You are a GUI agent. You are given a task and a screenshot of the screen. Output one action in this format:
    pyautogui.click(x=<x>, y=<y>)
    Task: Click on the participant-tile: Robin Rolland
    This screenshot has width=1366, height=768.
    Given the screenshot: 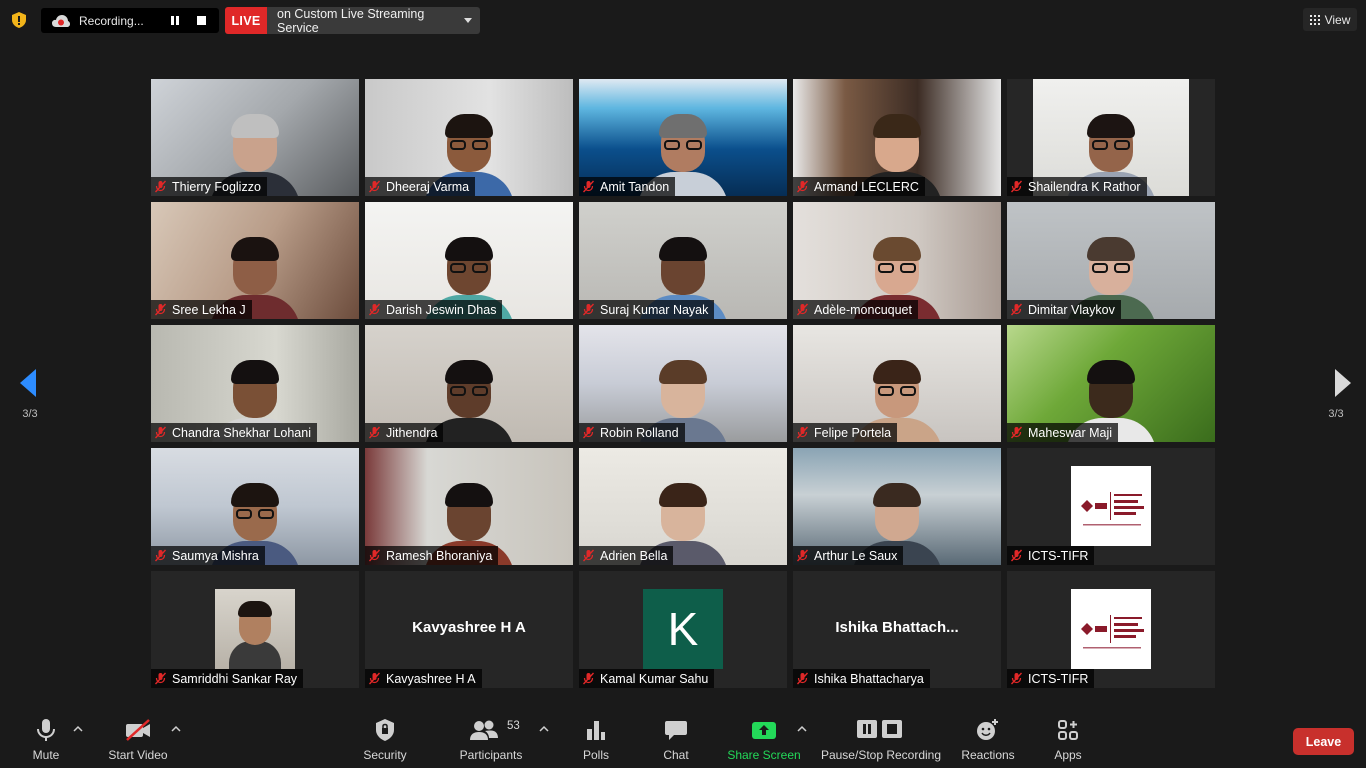 What is the action you would take?
    pyautogui.click(x=683, y=383)
    